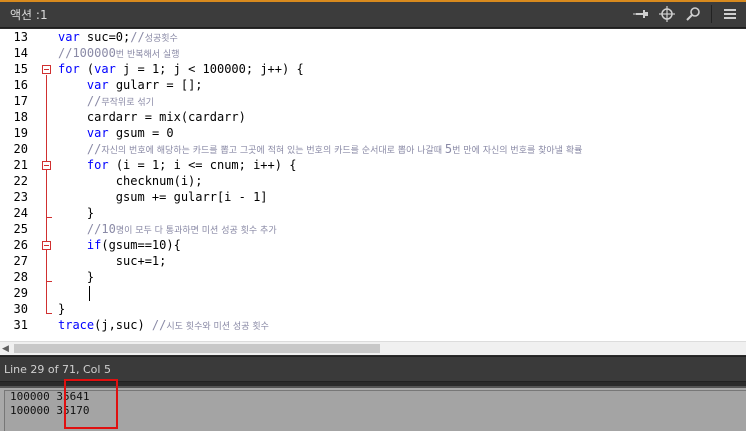  What do you see at coordinates (693, 14) in the screenshot?
I see `search-icon` at bounding box center [693, 14].